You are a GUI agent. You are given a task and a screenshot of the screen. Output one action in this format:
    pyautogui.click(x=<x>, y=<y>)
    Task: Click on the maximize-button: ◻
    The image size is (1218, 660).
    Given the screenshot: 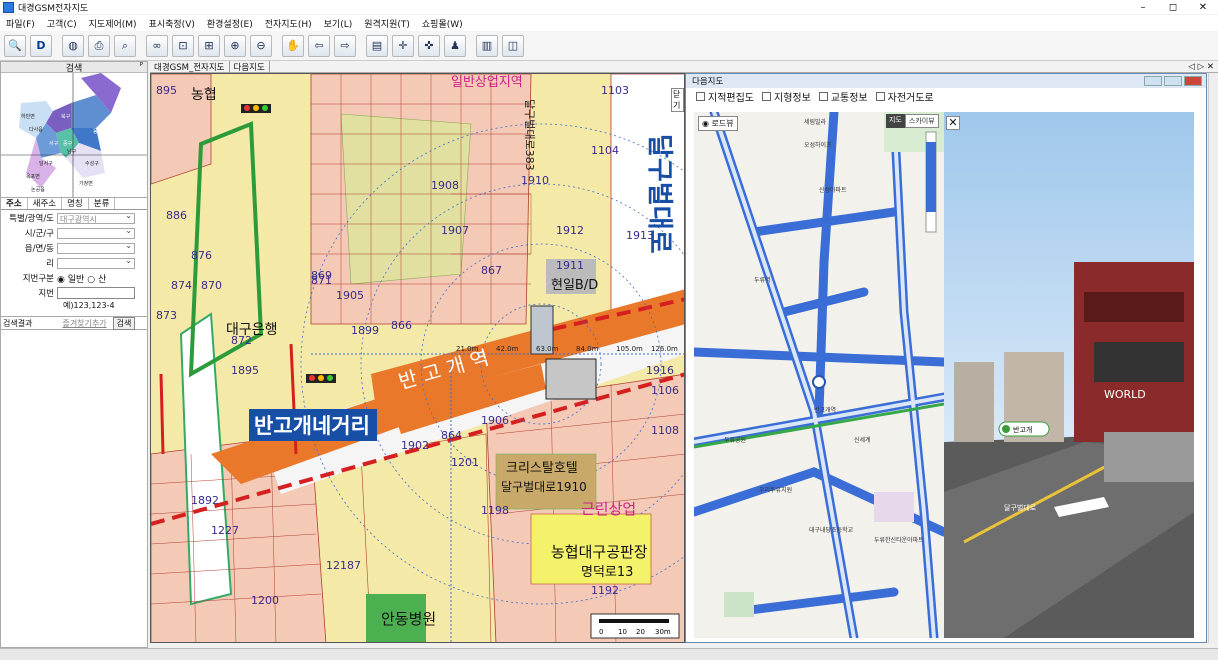 What is the action you would take?
    pyautogui.click(x=1173, y=7)
    